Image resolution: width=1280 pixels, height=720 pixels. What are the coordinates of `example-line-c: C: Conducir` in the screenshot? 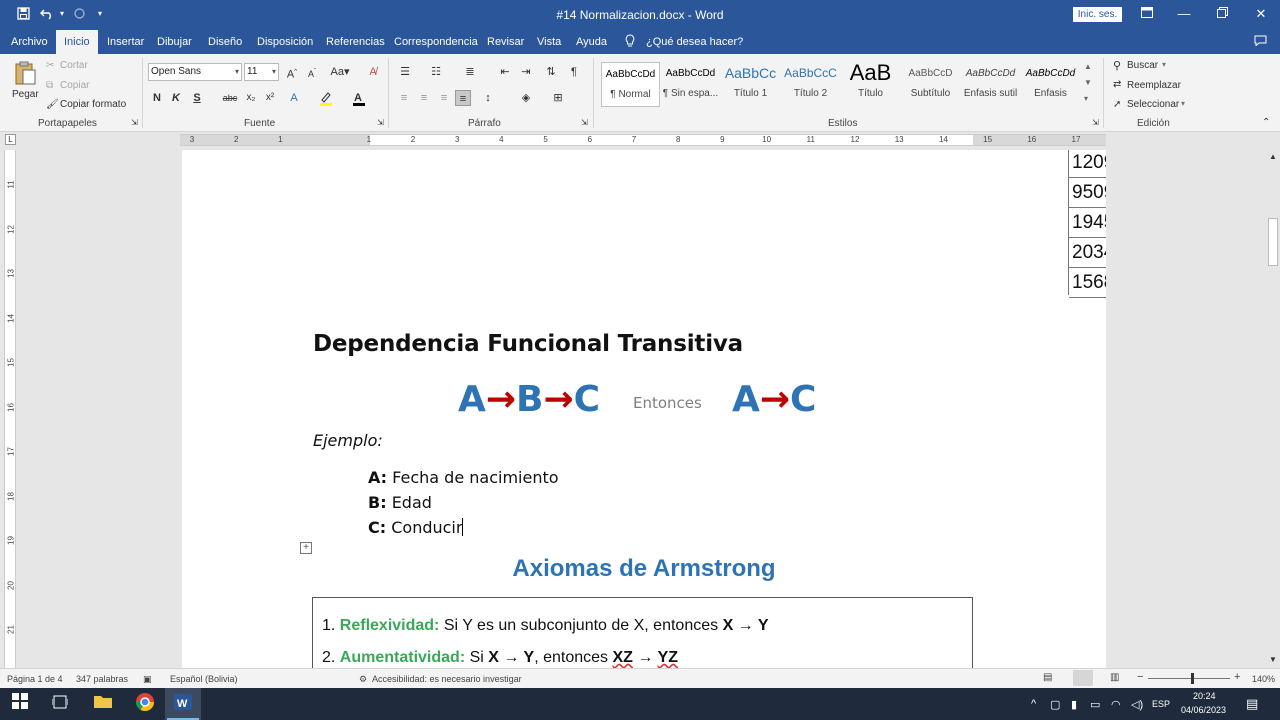 It's located at (416, 527).